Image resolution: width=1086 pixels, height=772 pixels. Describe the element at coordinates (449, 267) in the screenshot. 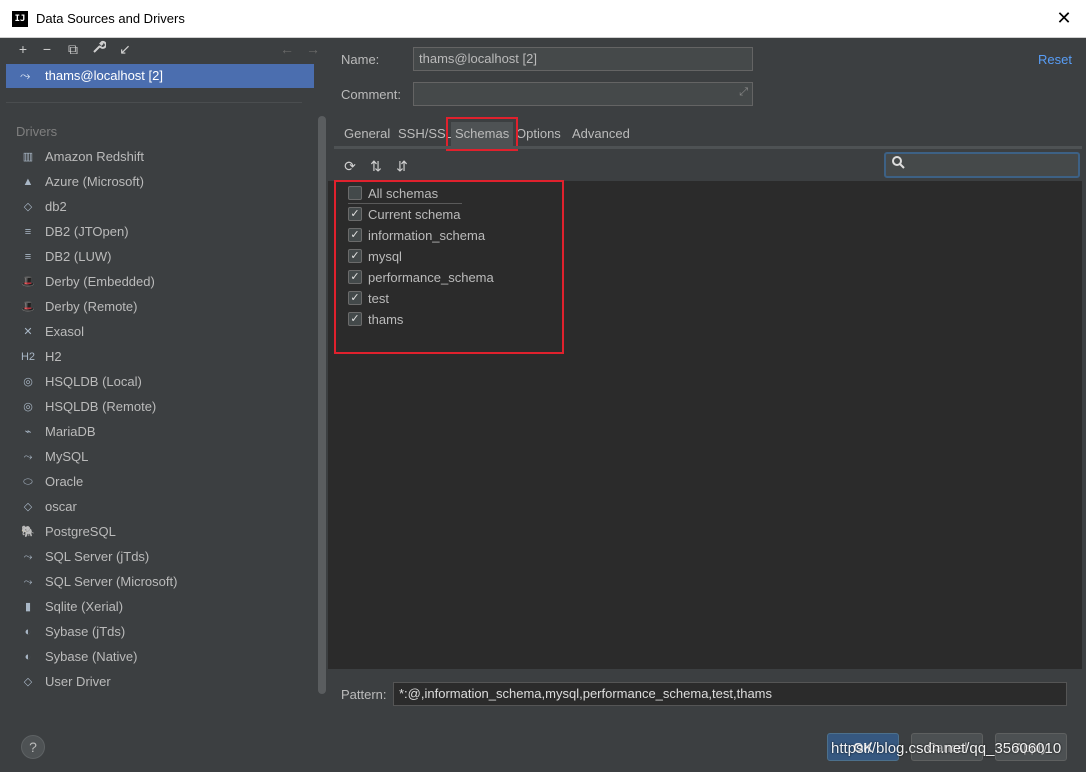

I see `highlight-box` at that location.